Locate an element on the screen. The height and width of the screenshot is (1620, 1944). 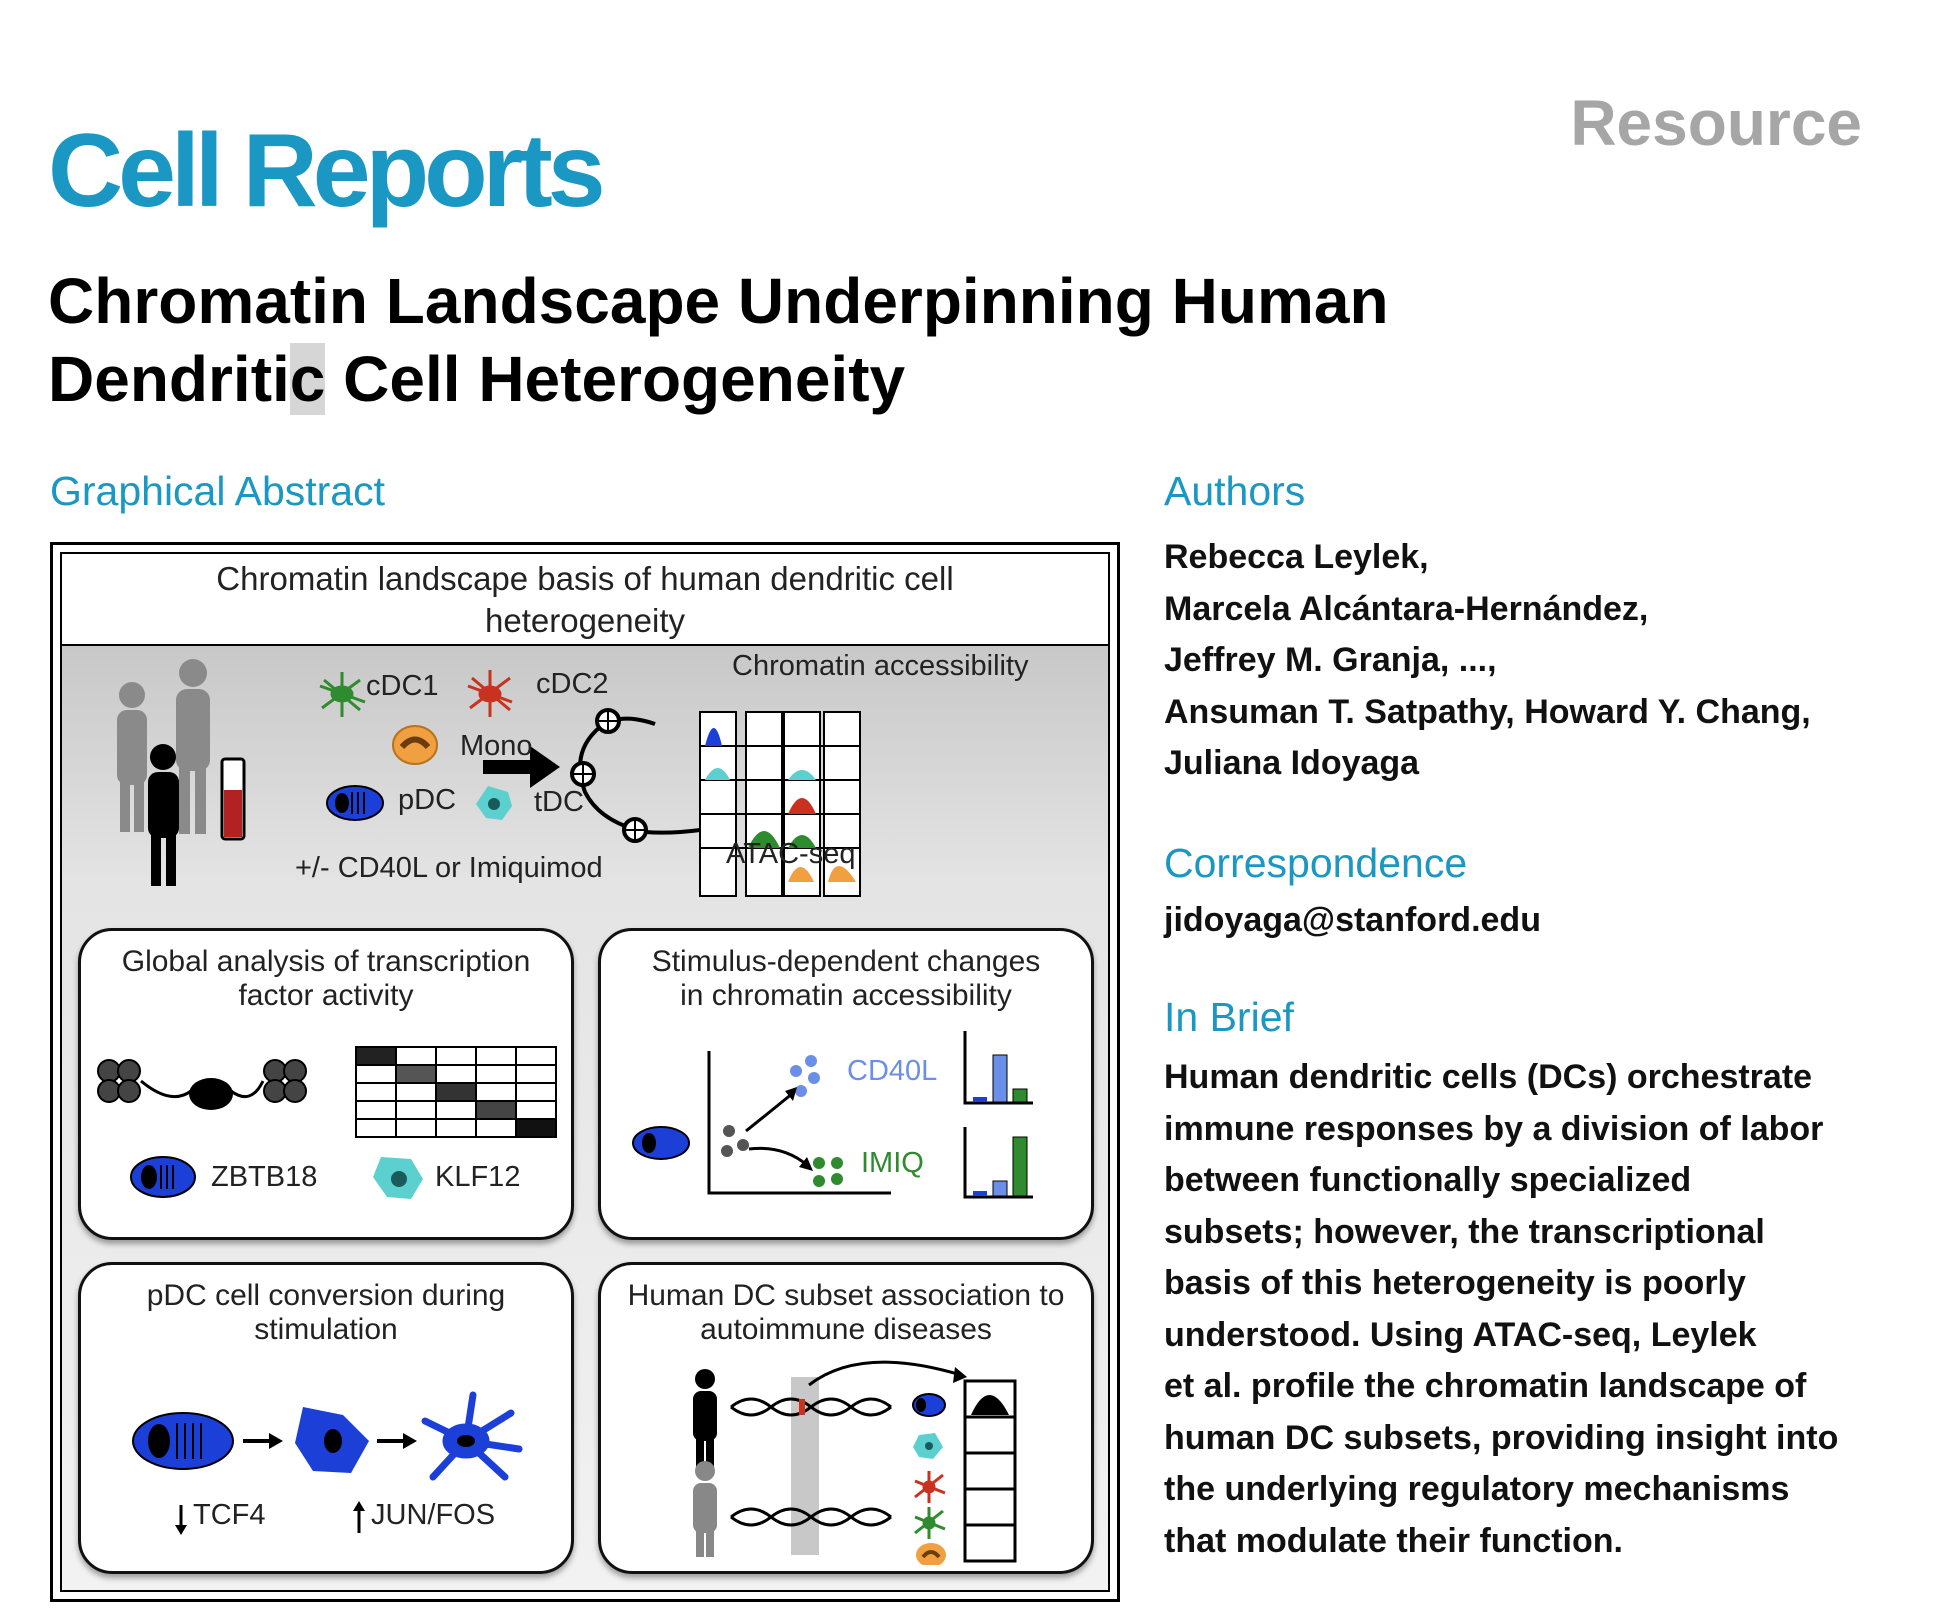
title-line-2: Dendritic Cell Heterogeneity is located at coordinates (898, 379).